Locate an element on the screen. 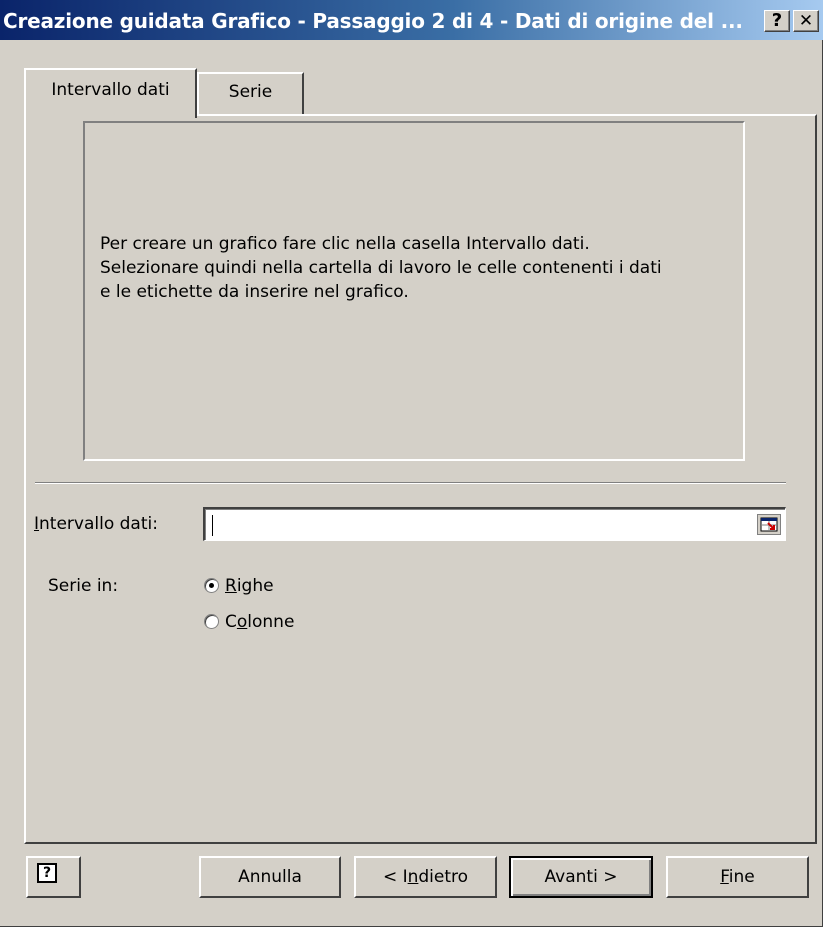 The height and width of the screenshot is (927, 823). instruction-line-3: e le etichette da inserire nel grafico. is located at coordinates (254, 292).